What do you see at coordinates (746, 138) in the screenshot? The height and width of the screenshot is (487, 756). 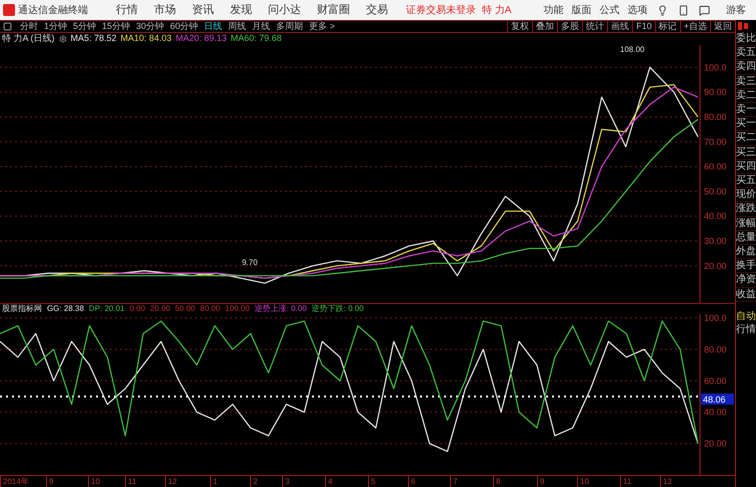 I see `quote-field: 买二` at bounding box center [746, 138].